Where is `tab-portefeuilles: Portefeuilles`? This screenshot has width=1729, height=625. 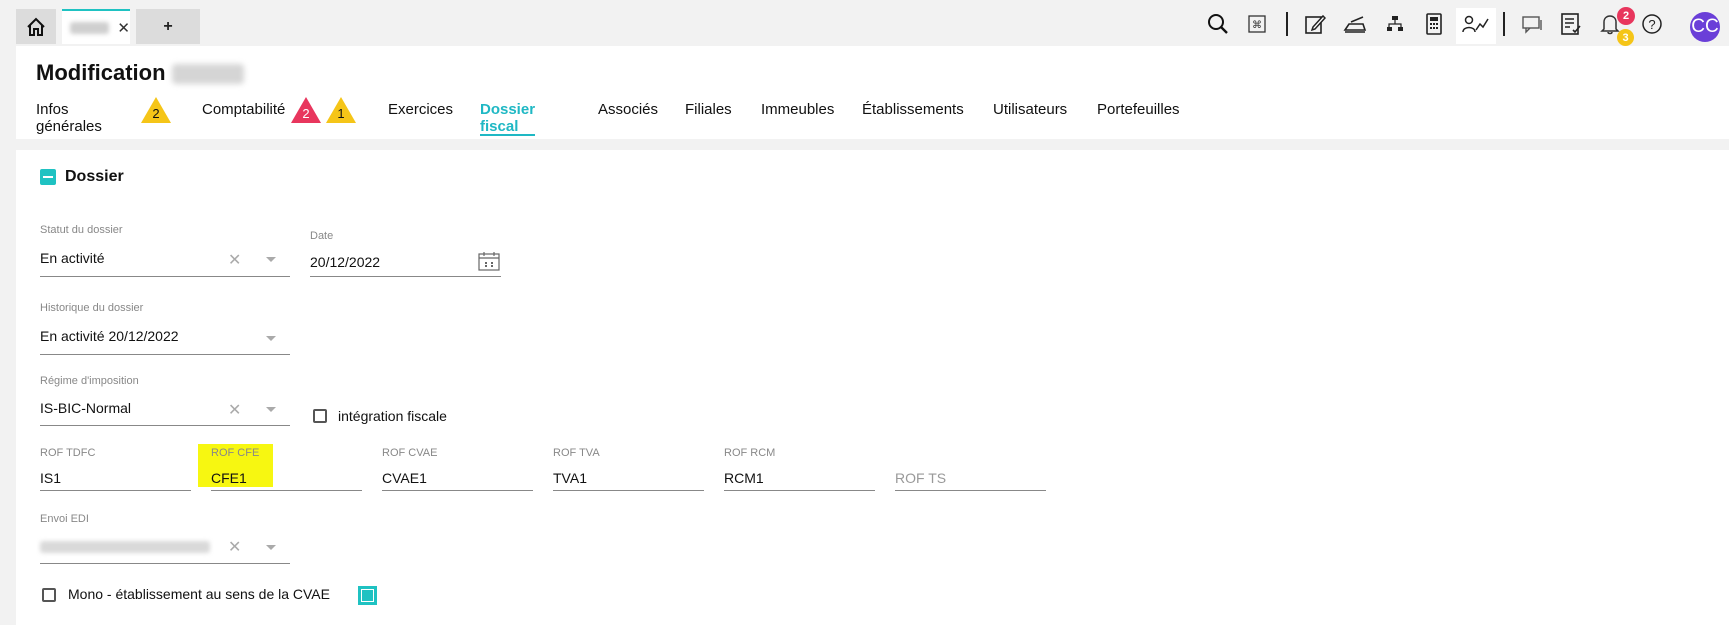
tab-portefeuilles: Portefeuilles is located at coordinates (1138, 120).